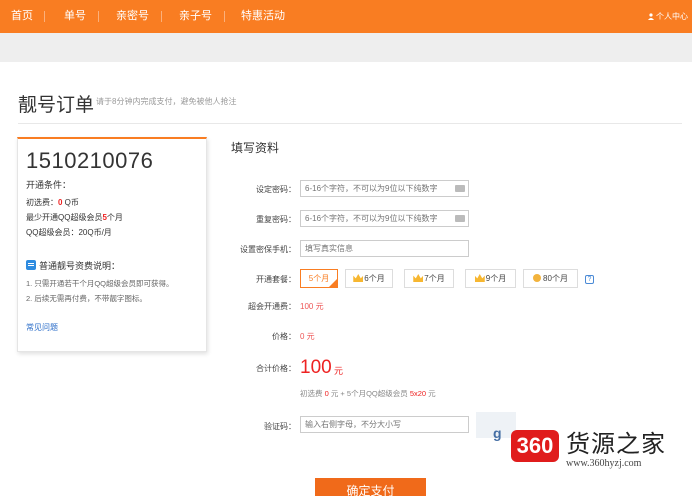  What do you see at coordinates (56, 105) in the screenshot?
I see `page-title: 靓号订单` at bounding box center [56, 105].